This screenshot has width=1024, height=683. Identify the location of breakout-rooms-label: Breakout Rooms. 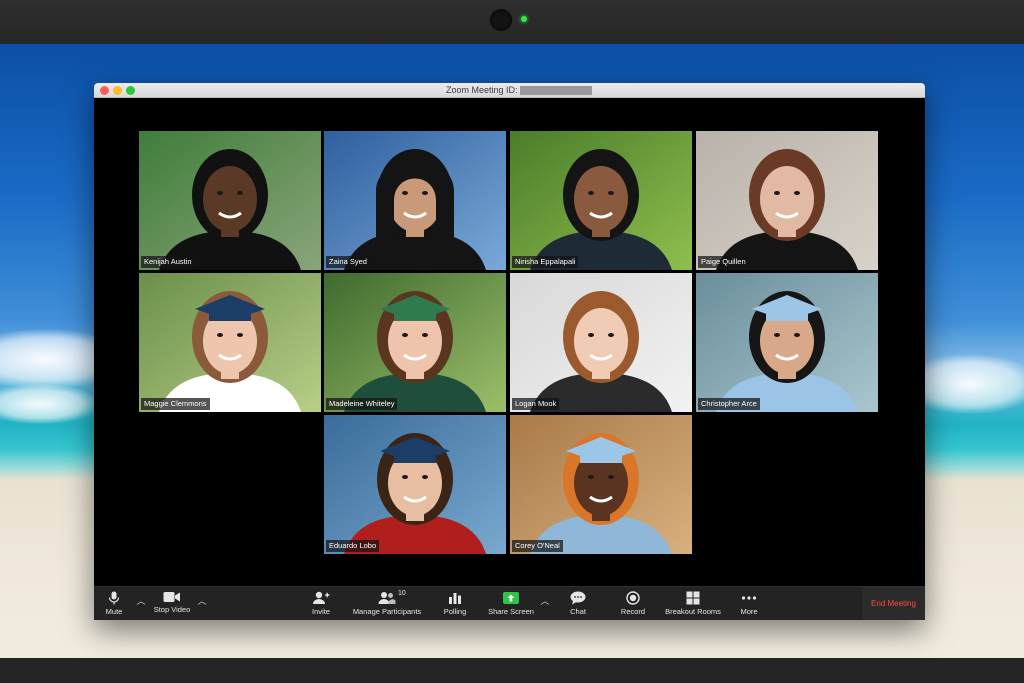
(693, 611).